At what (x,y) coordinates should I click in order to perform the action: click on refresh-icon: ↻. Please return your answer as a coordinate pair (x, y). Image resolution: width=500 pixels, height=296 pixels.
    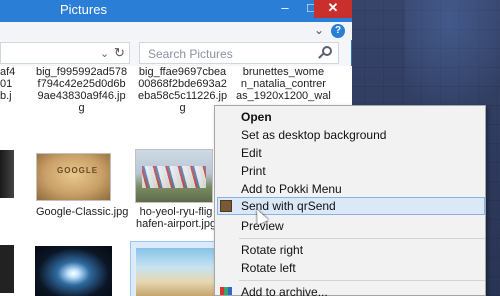
    Looking at the image, I should click on (119, 53).